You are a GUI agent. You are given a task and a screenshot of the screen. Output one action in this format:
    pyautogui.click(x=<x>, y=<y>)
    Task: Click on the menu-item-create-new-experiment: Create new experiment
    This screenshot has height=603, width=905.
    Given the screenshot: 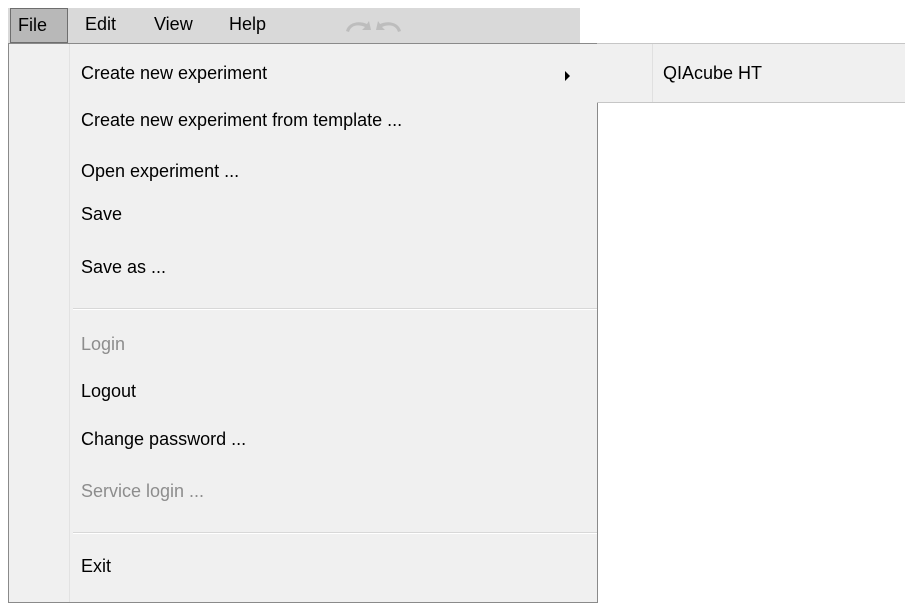 What is the action you would take?
    pyautogui.click(x=174, y=73)
    